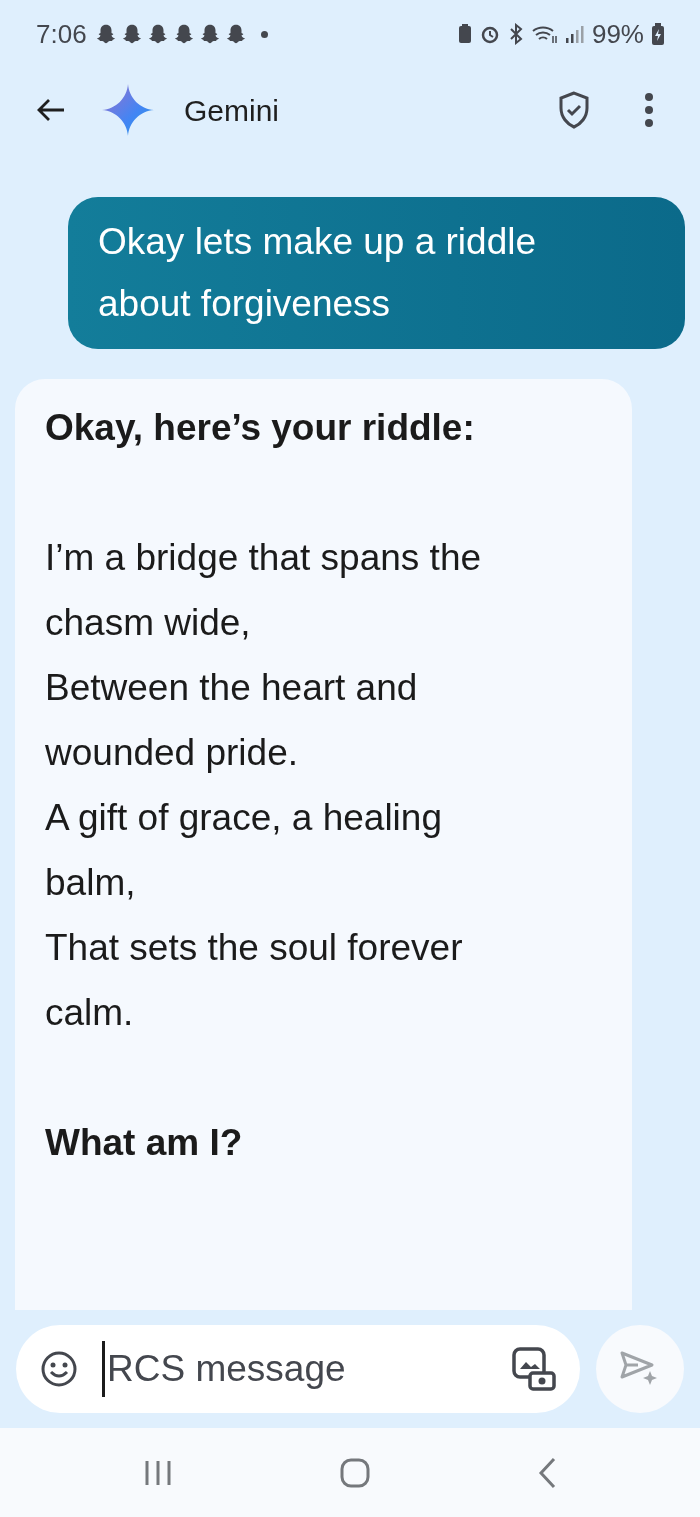 This screenshot has height=1517, width=700. What do you see at coordinates (244, 850) in the screenshot?
I see `message-text: A gift of grace, a healing balm,` at bounding box center [244, 850].